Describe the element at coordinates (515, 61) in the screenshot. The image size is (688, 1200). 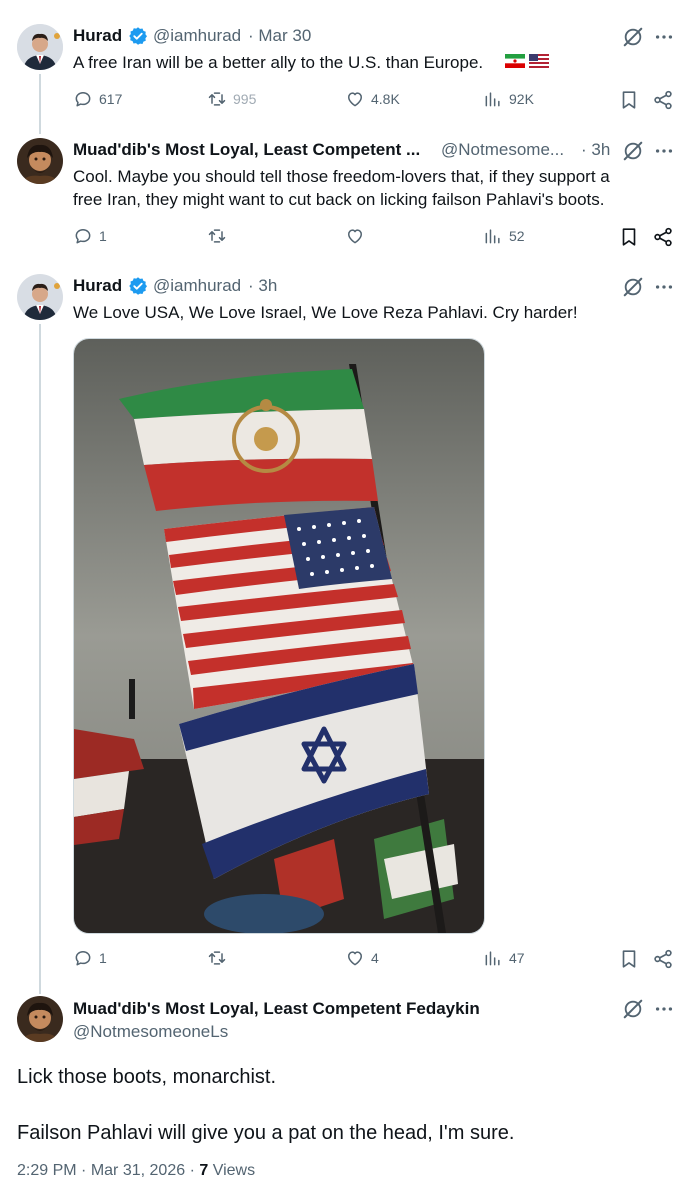
I see `iran-flag-emoji` at that location.